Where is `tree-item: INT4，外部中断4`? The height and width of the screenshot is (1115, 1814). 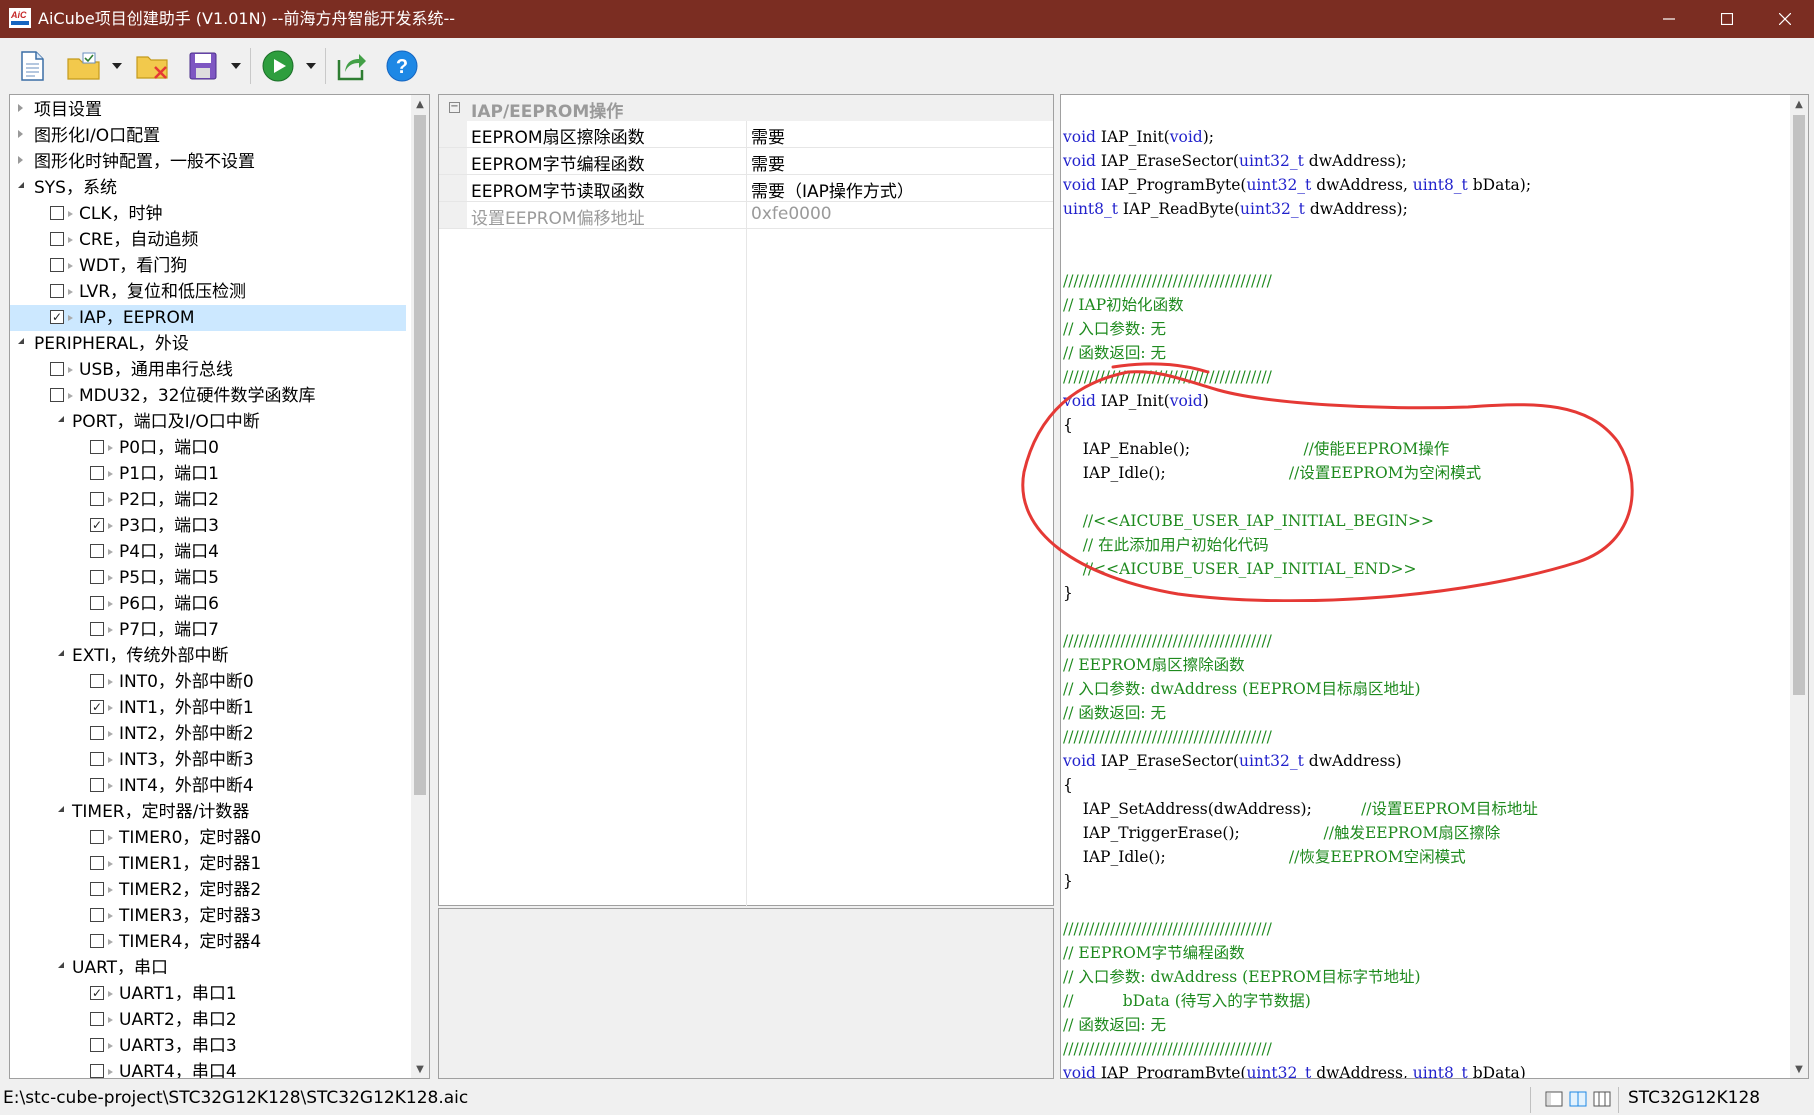
tree-item: INT4，外部中断4 is located at coordinates (208, 786).